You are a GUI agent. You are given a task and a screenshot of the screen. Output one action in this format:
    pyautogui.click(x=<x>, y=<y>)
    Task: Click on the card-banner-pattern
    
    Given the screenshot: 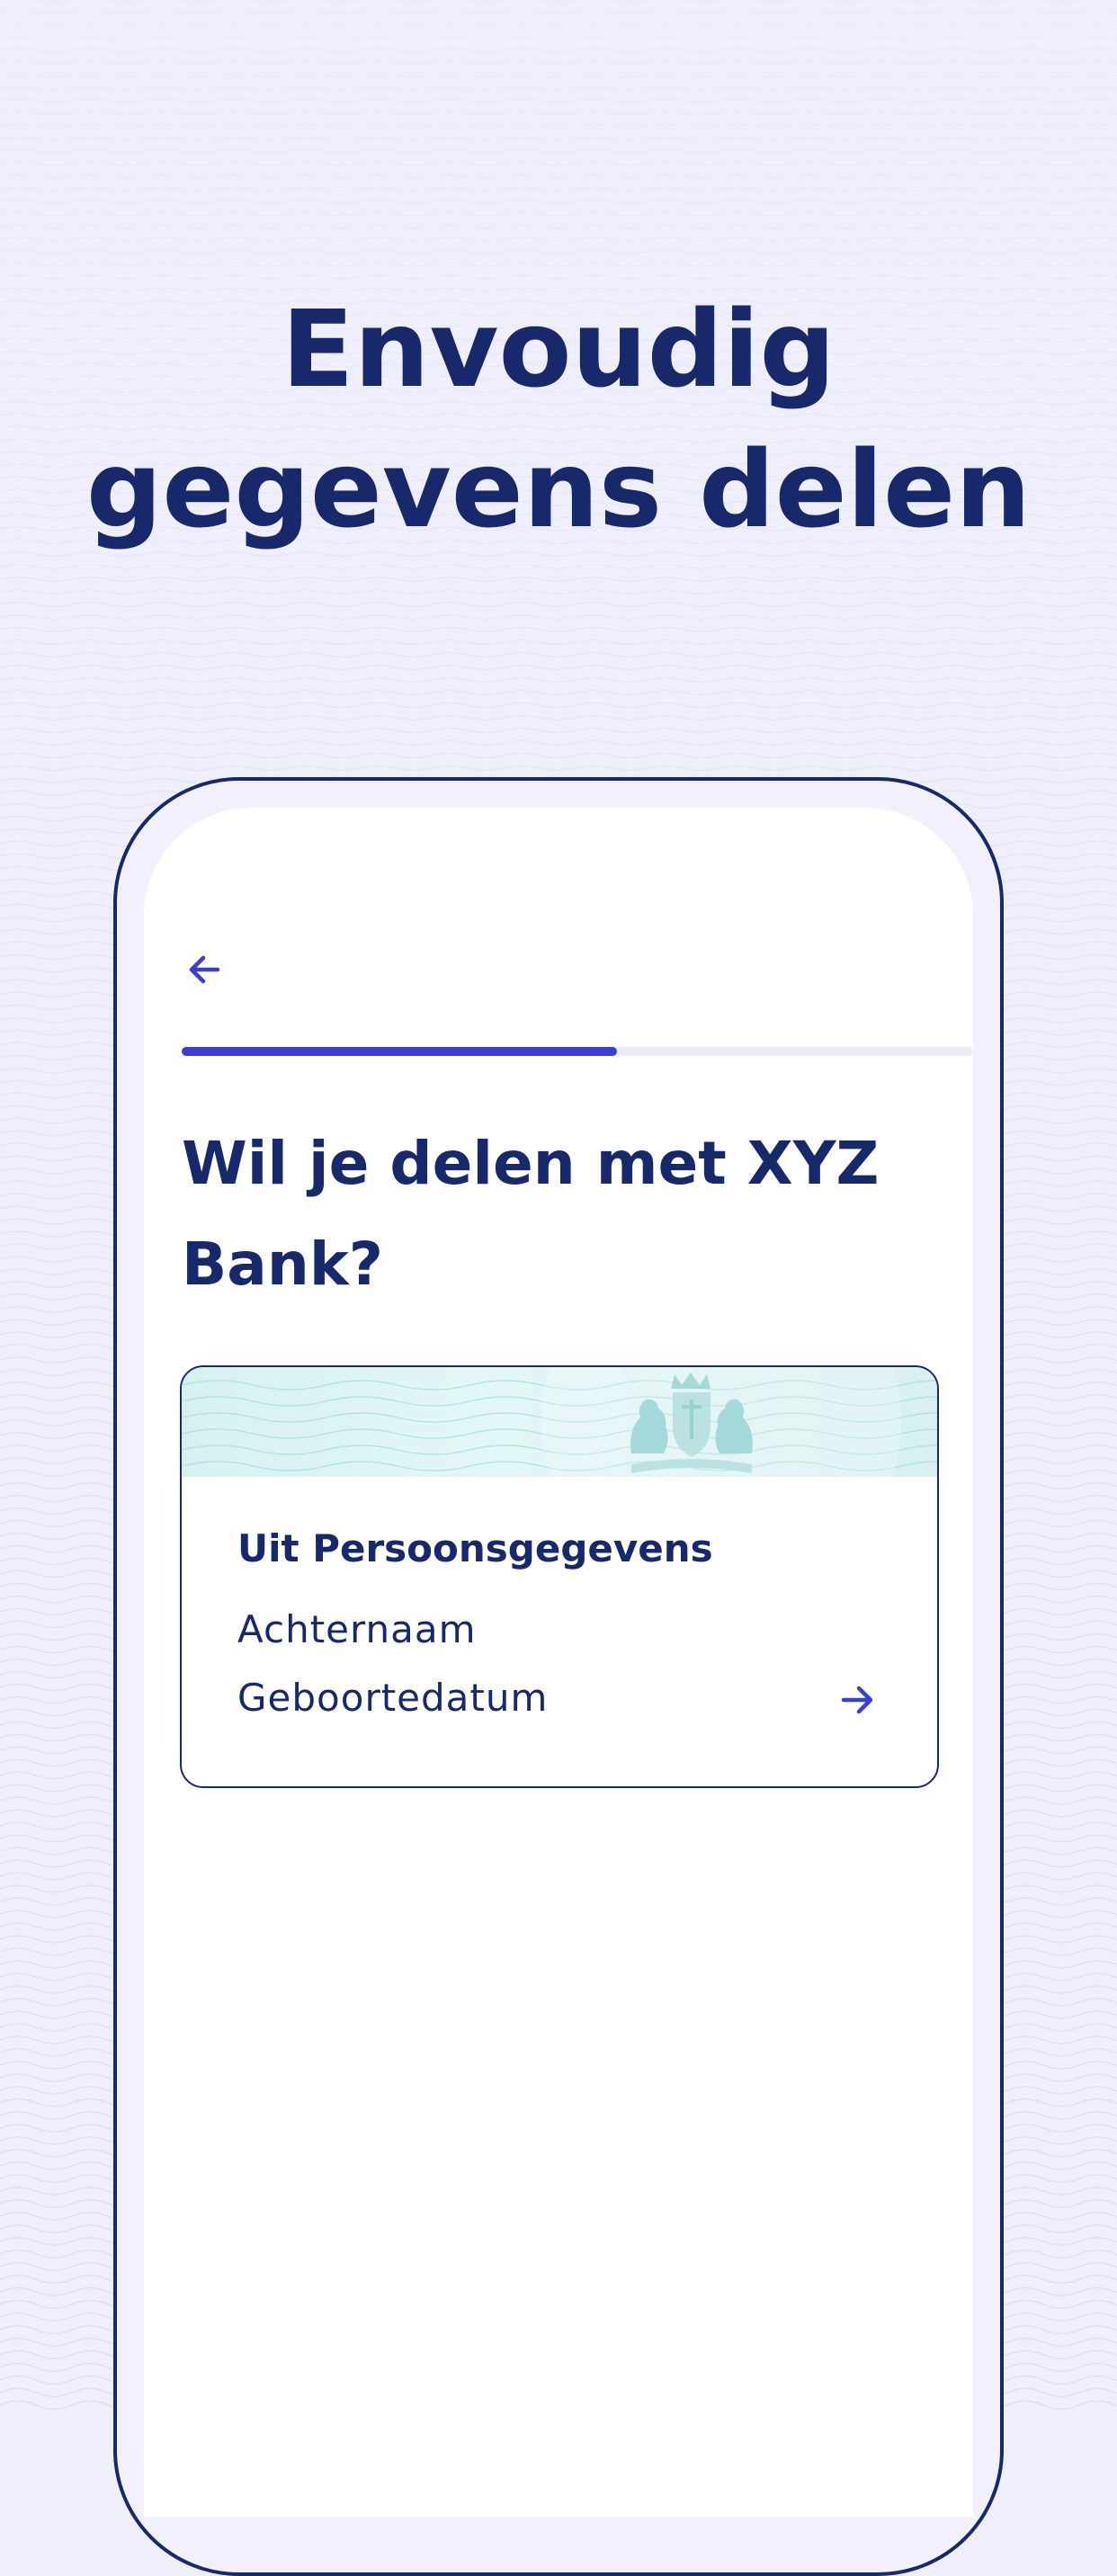 What is the action you would take?
    pyautogui.click(x=559, y=1422)
    